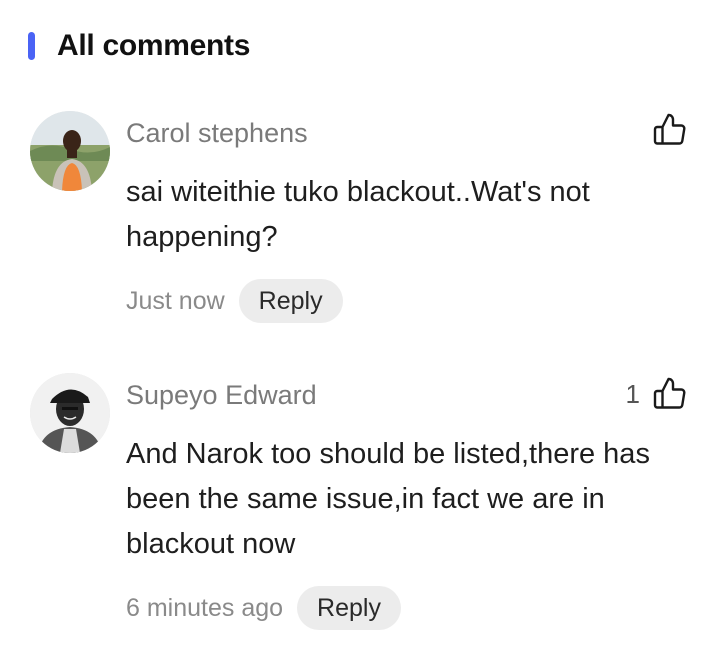  I want to click on section-title: All comments, so click(154, 45).